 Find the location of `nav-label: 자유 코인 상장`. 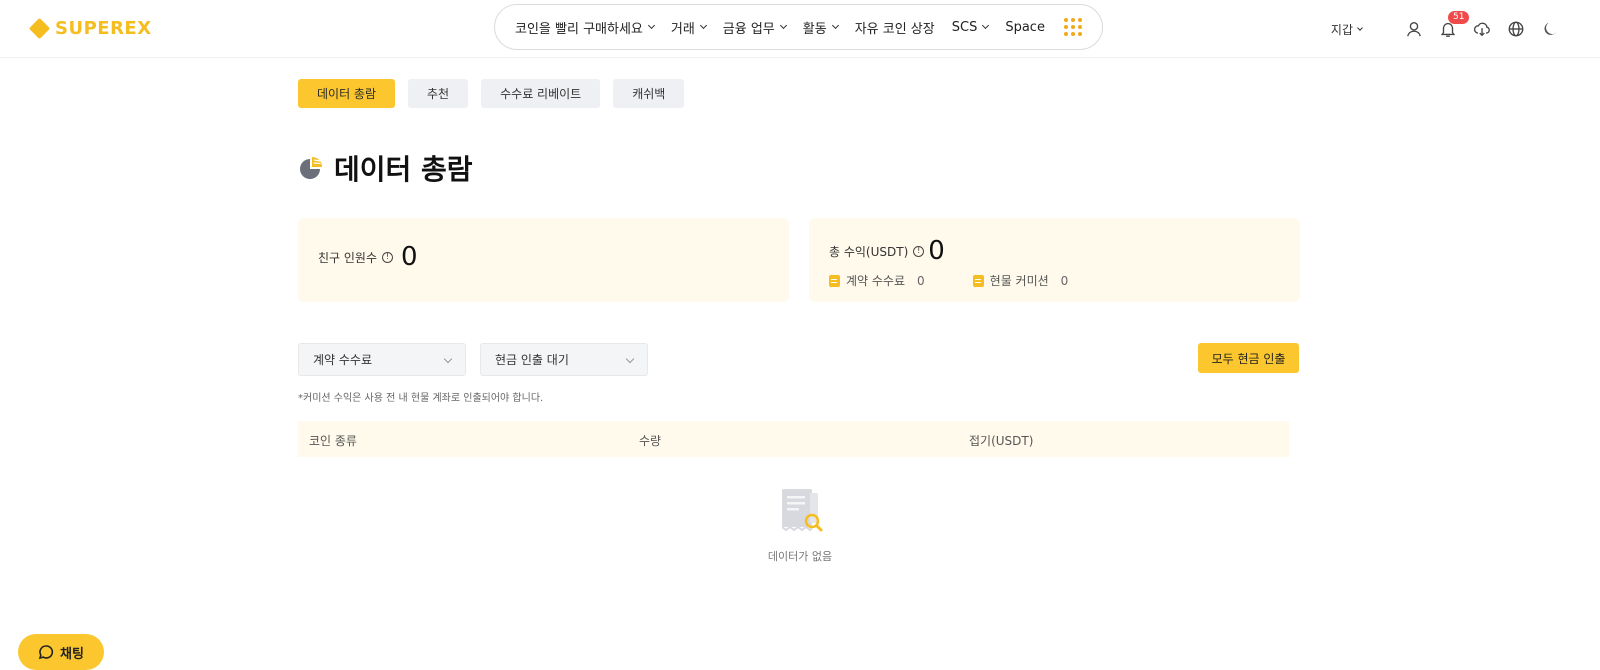

nav-label: 자유 코인 상장 is located at coordinates (894, 29).